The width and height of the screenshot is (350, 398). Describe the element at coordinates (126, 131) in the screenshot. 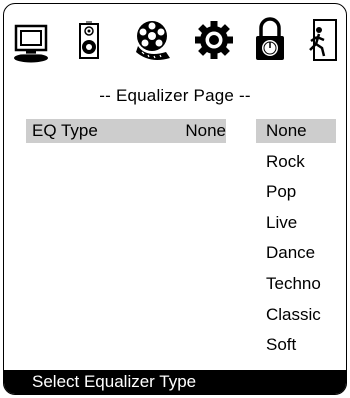

I see `eq-type-setting: EQ Type None` at that location.